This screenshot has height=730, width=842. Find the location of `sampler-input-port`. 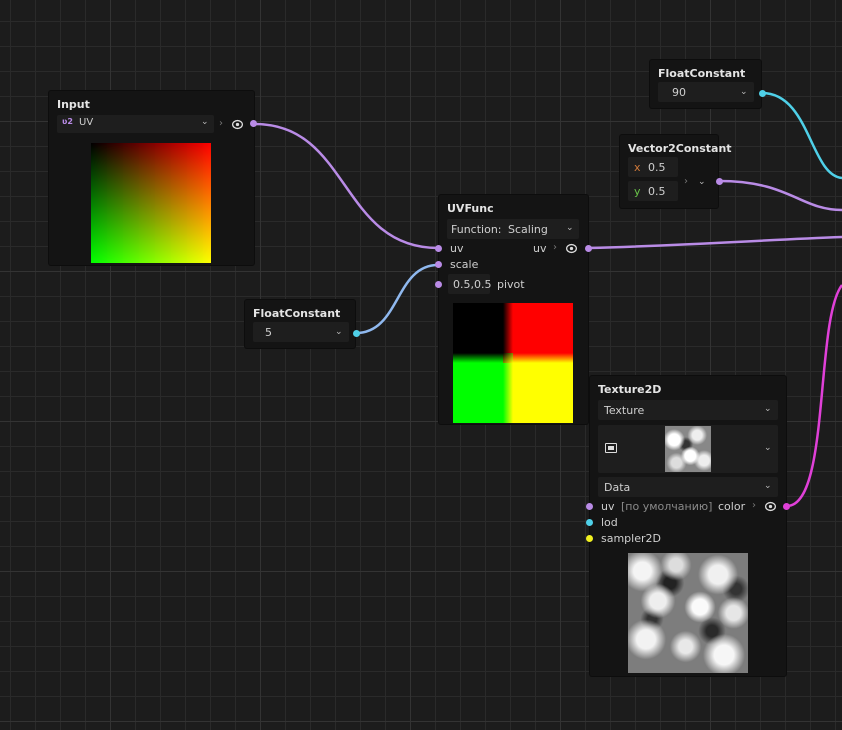

sampler-input-port is located at coordinates (589, 538).